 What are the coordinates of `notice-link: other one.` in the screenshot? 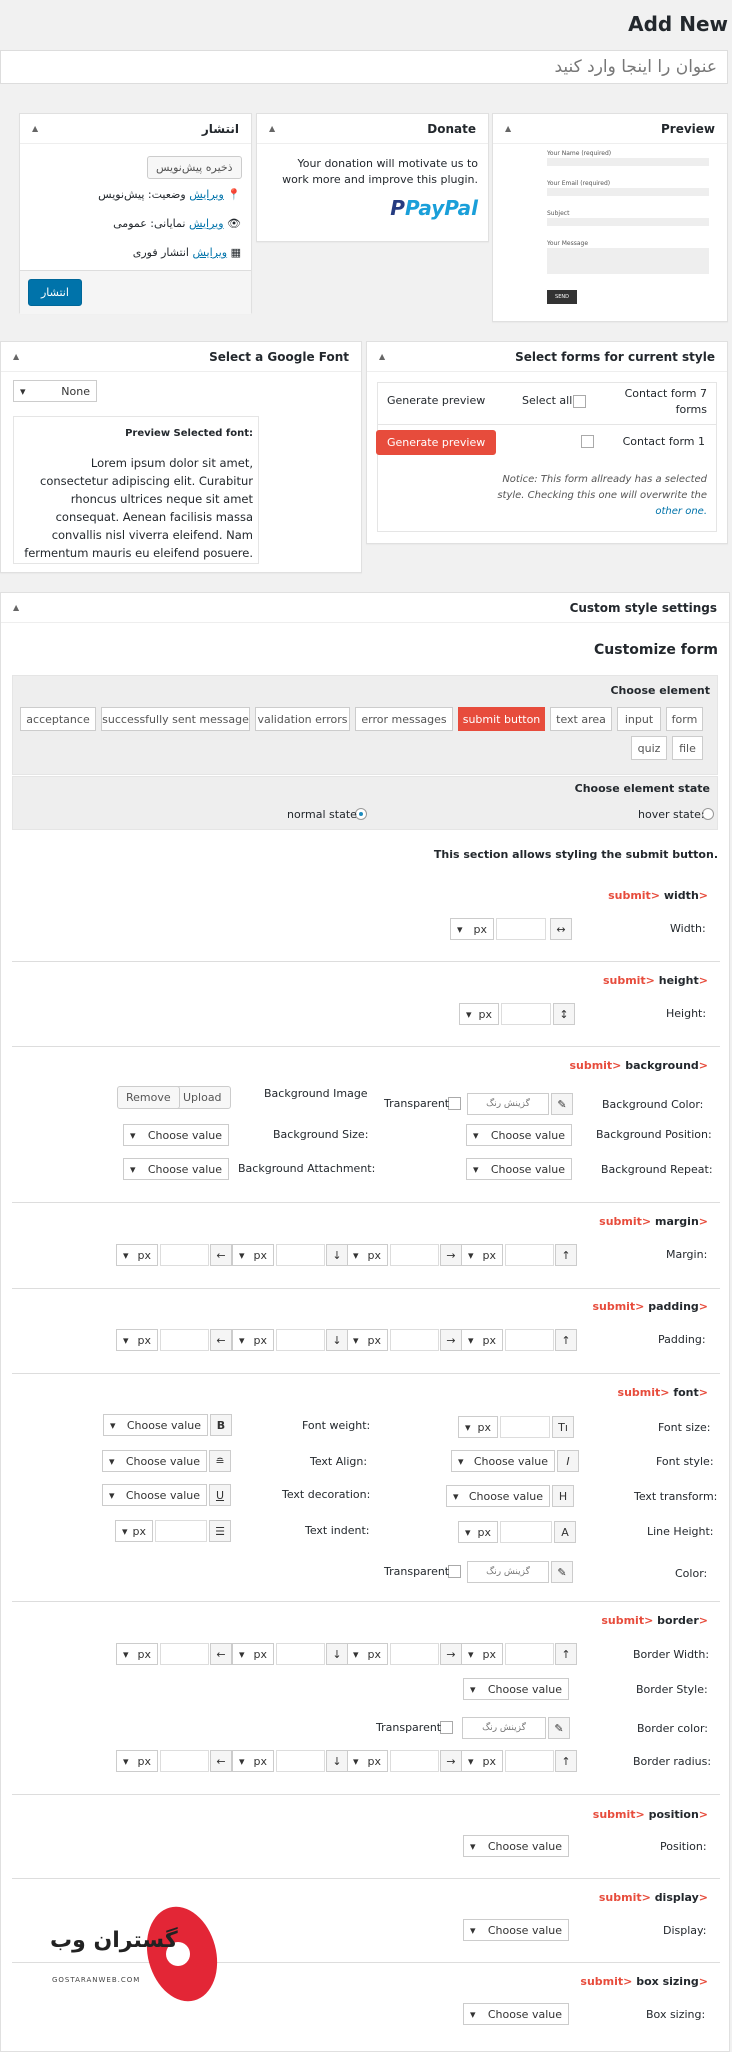 It's located at (681, 511).